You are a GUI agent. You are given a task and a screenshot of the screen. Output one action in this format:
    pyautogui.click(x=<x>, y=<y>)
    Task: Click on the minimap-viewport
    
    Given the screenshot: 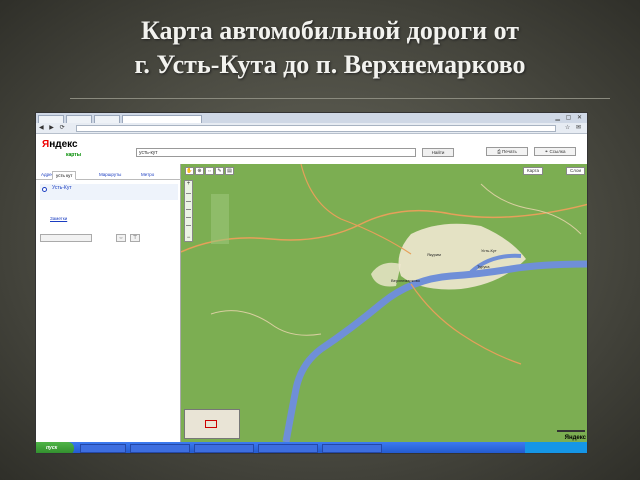 What is the action you would take?
    pyautogui.click(x=211, y=424)
    